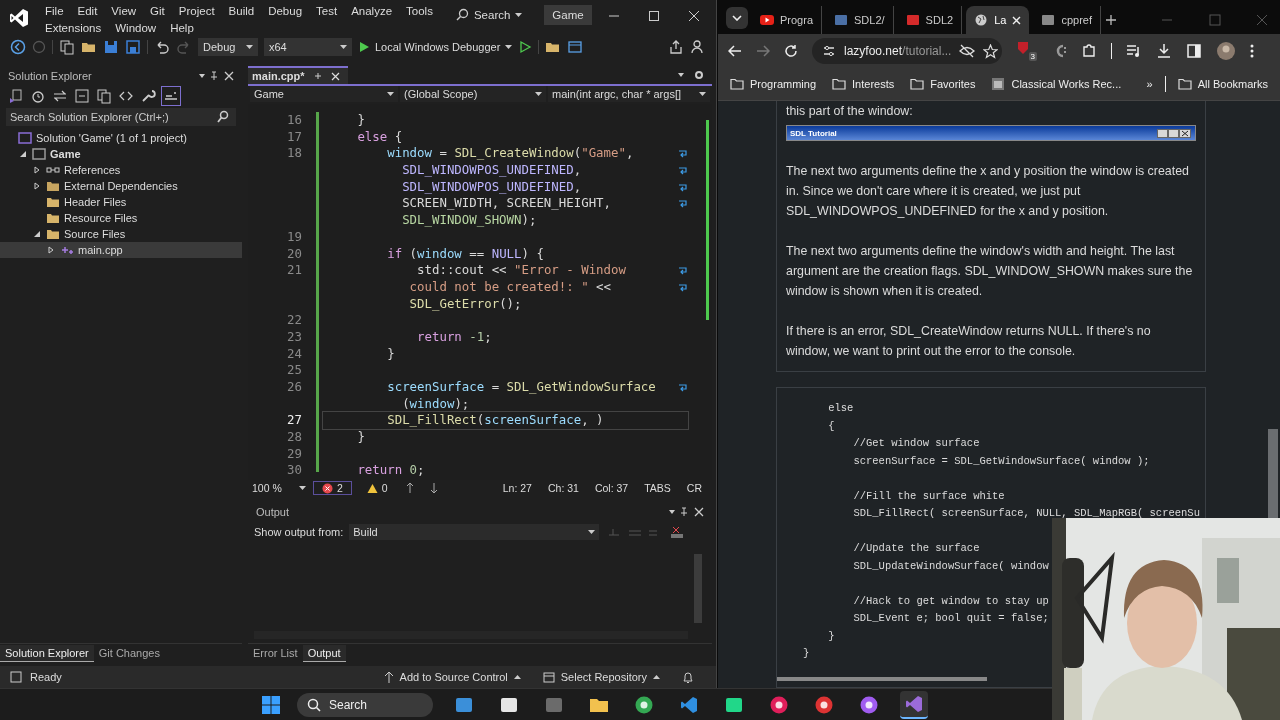  Describe the element at coordinates (67, 47) in the screenshot. I see `new-item-icon` at that location.